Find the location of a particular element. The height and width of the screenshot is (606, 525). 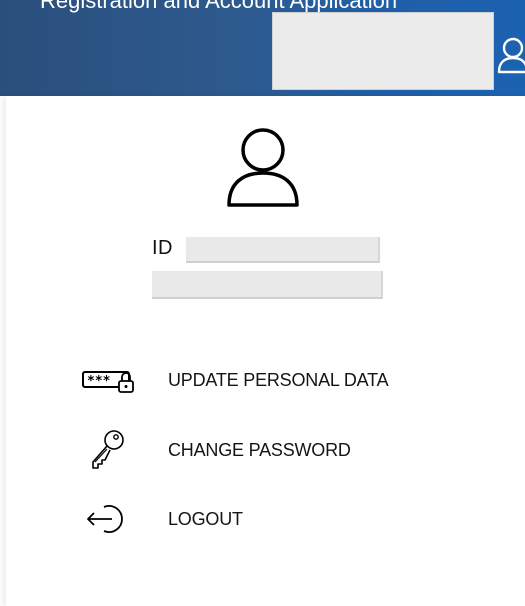

name-value-field is located at coordinates (267, 285).